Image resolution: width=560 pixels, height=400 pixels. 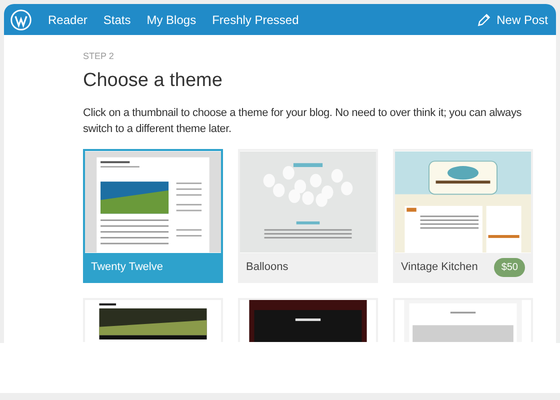 I want to click on nav-link: My Blogs, so click(x=171, y=19).